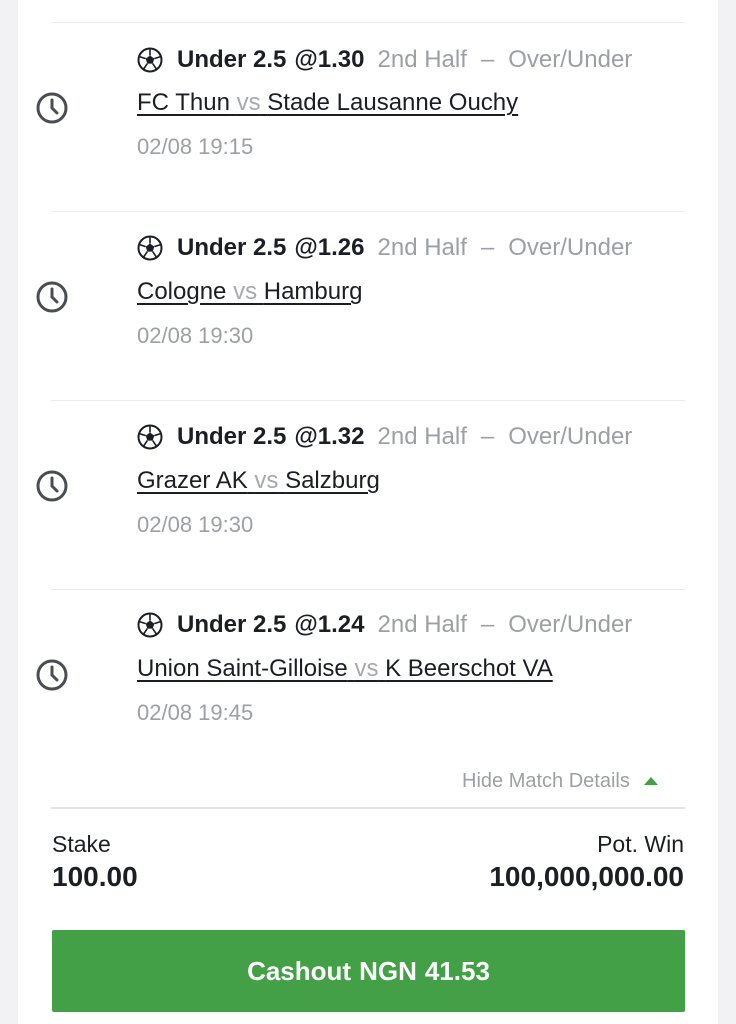 The width and height of the screenshot is (736, 1024). Describe the element at coordinates (195, 712) in the screenshot. I see `kickoff-time: 02/08 19:45` at that location.